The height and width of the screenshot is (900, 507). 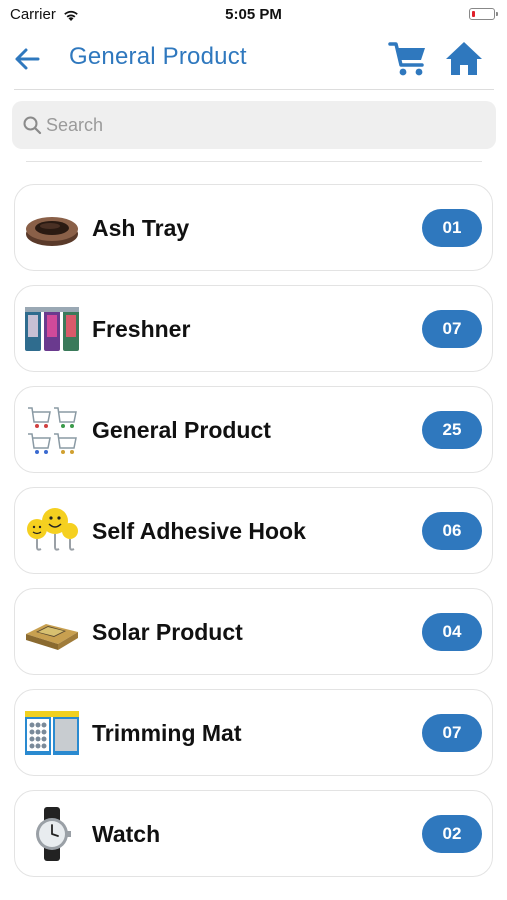 I want to click on count-badge: 25, so click(x=452, y=430).